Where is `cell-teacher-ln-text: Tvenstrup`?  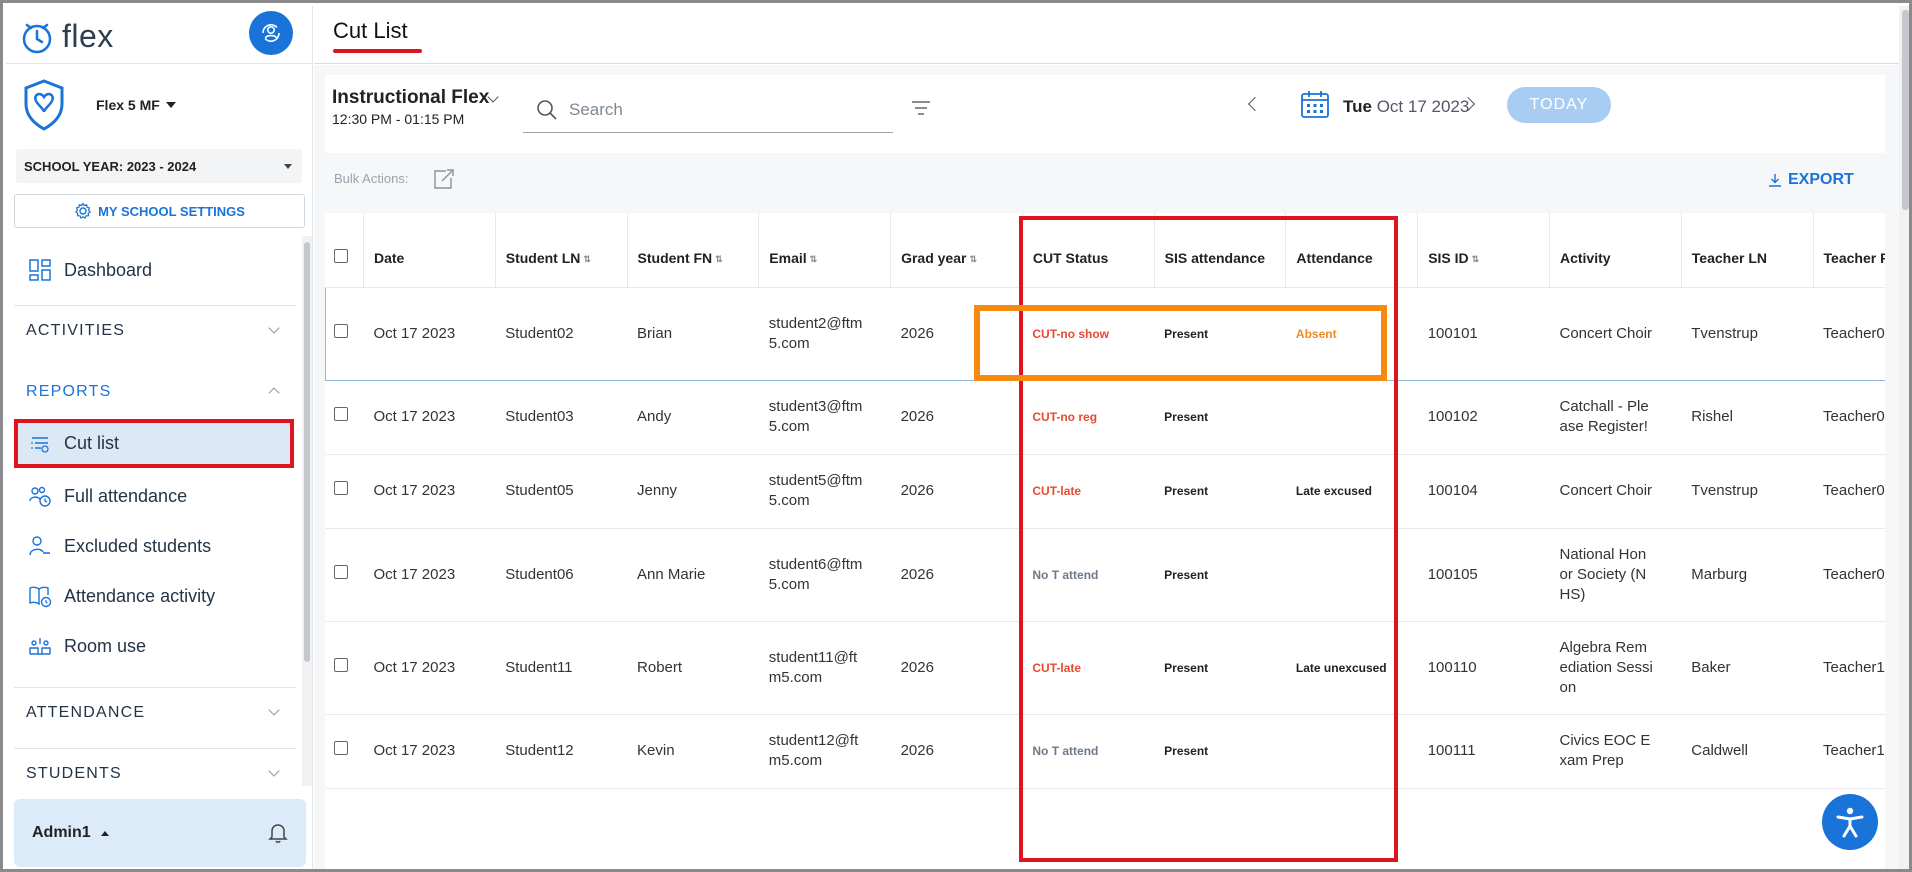 cell-teacher-ln-text: Tvenstrup is located at coordinates (1724, 333).